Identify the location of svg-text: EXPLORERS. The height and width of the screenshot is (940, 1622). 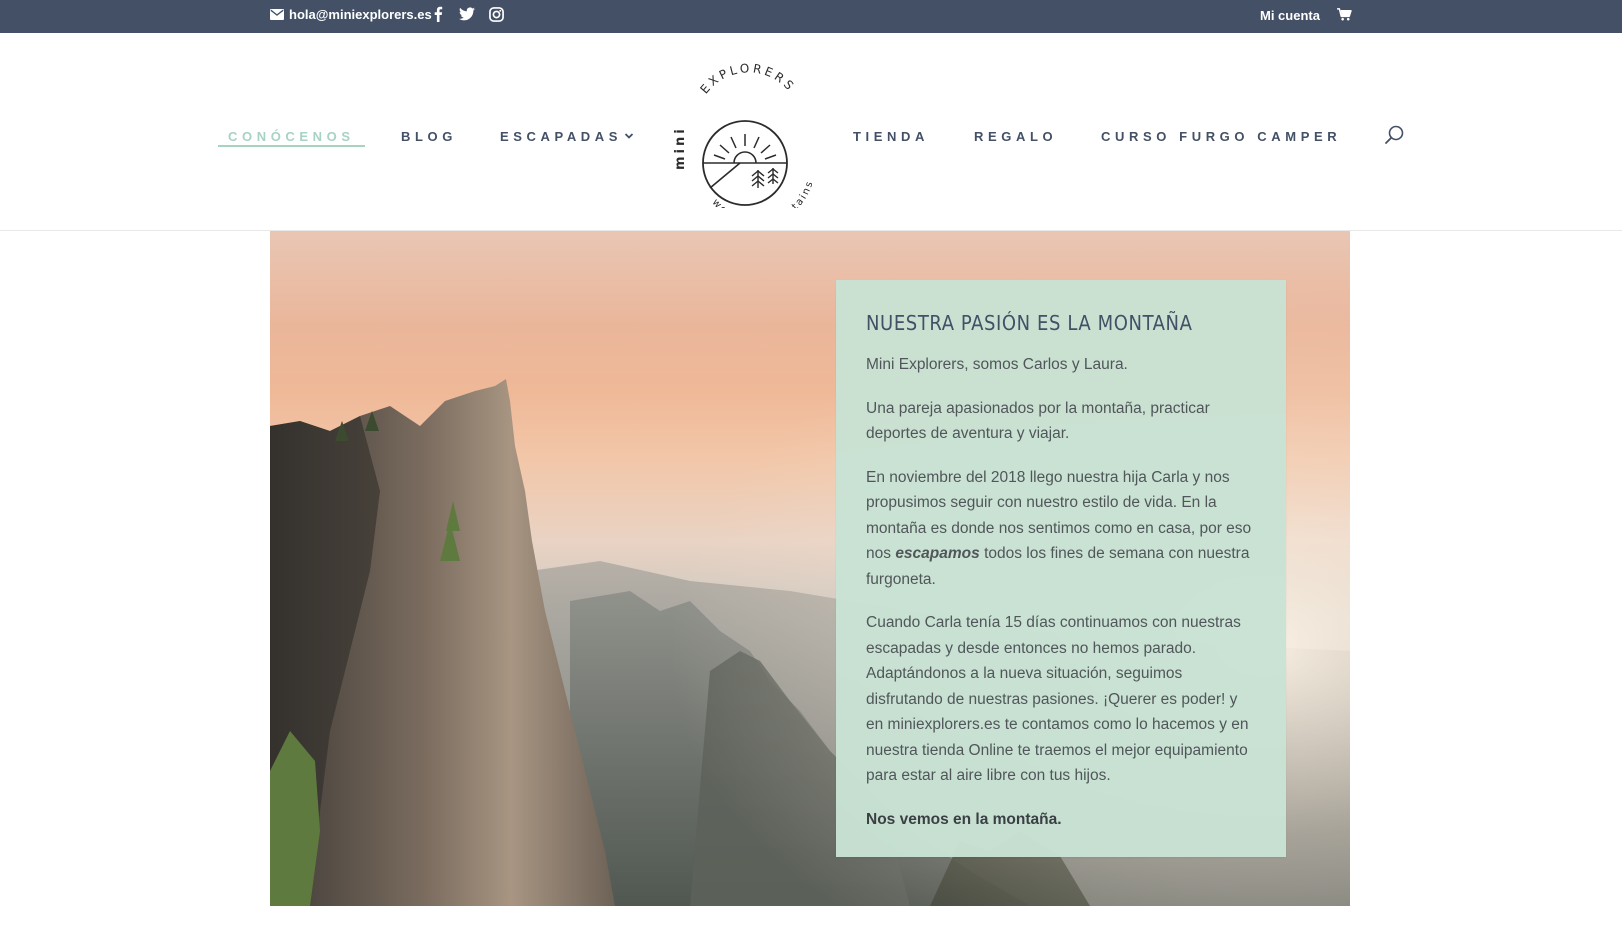
(747, 78).